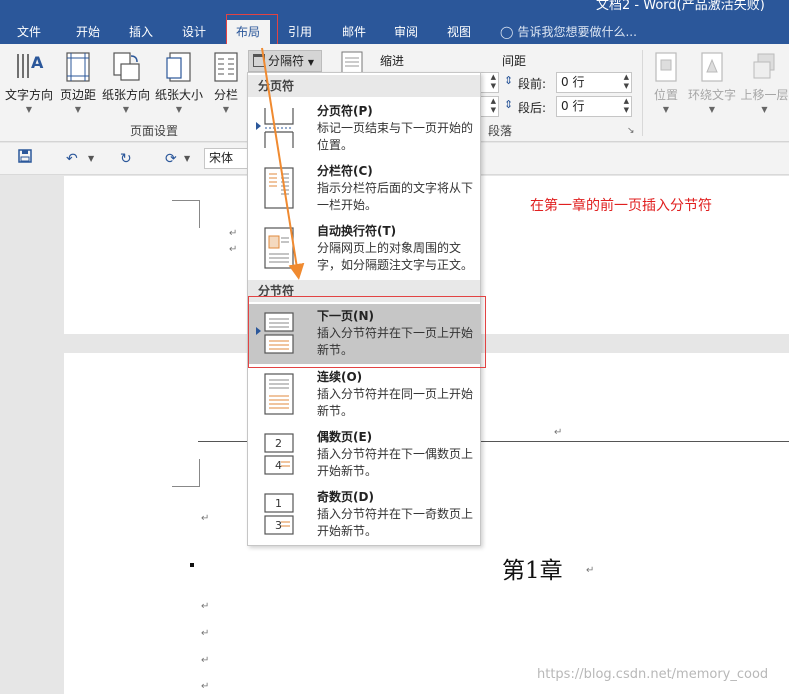 Image resolution: width=789 pixels, height=694 pixels. Describe the element at coordinates (395, 402) in the screenshot. I see `continuous-break-desc: 插入分节符并在同一页上开始新节。` at that location.